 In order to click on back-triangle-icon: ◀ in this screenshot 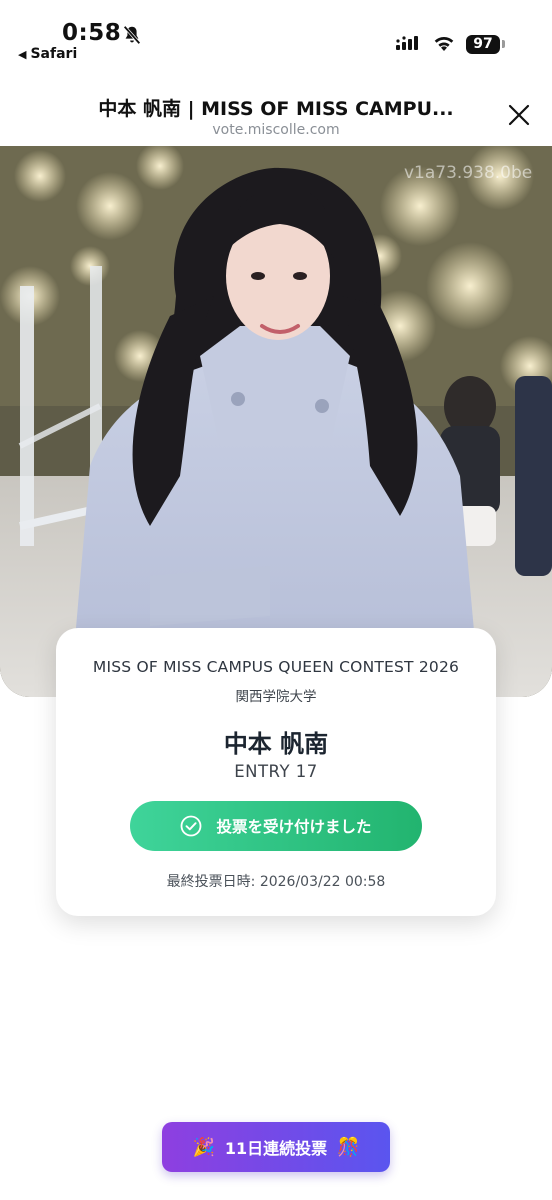, I will do `click(22, 54)`.